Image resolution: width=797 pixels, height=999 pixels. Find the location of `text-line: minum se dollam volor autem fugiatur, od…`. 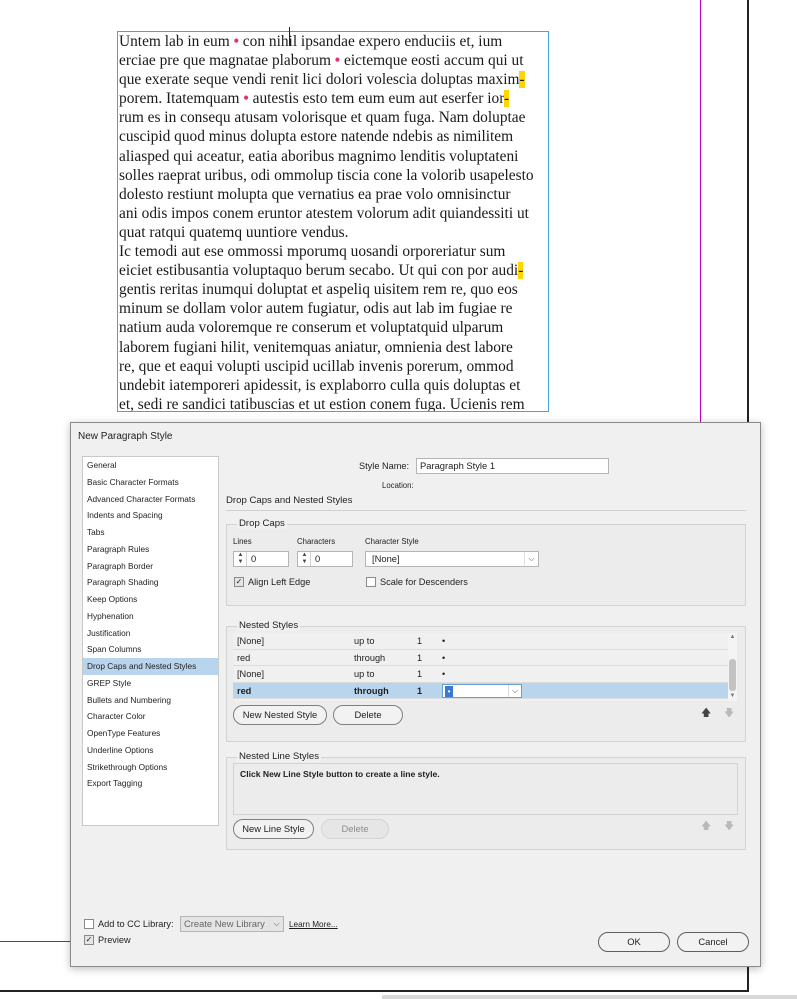

text-line: minum se dollam volor autem fugiatur, od… is located at coordinates (333, 308).